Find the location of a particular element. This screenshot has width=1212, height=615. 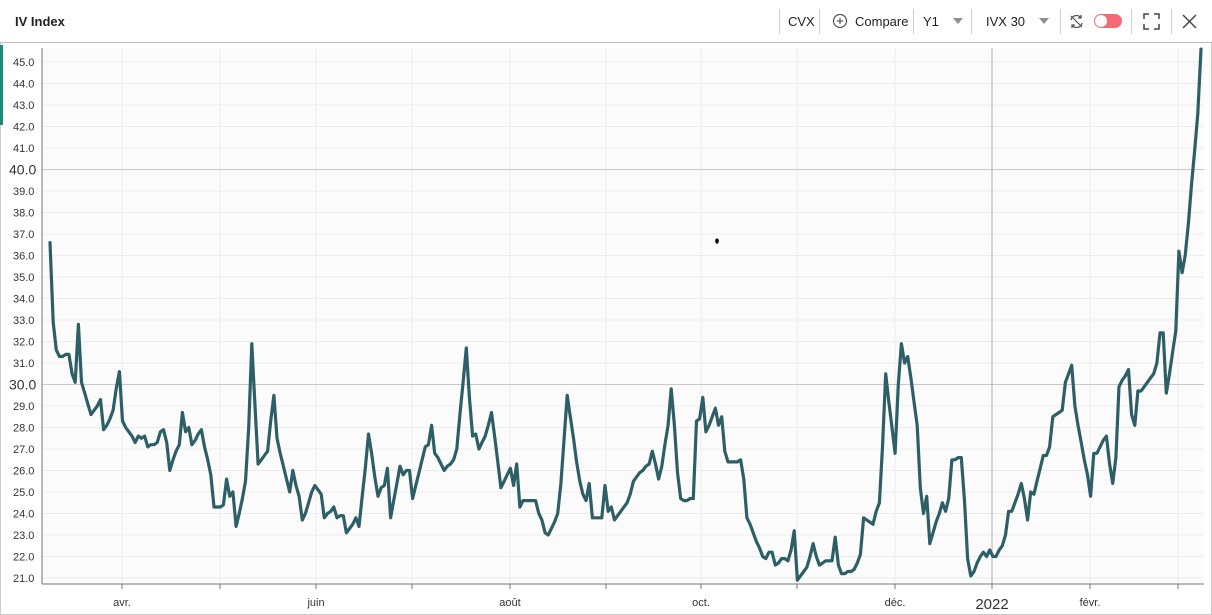

x-tick-label: févr. is located at coordinates (1090, 603).